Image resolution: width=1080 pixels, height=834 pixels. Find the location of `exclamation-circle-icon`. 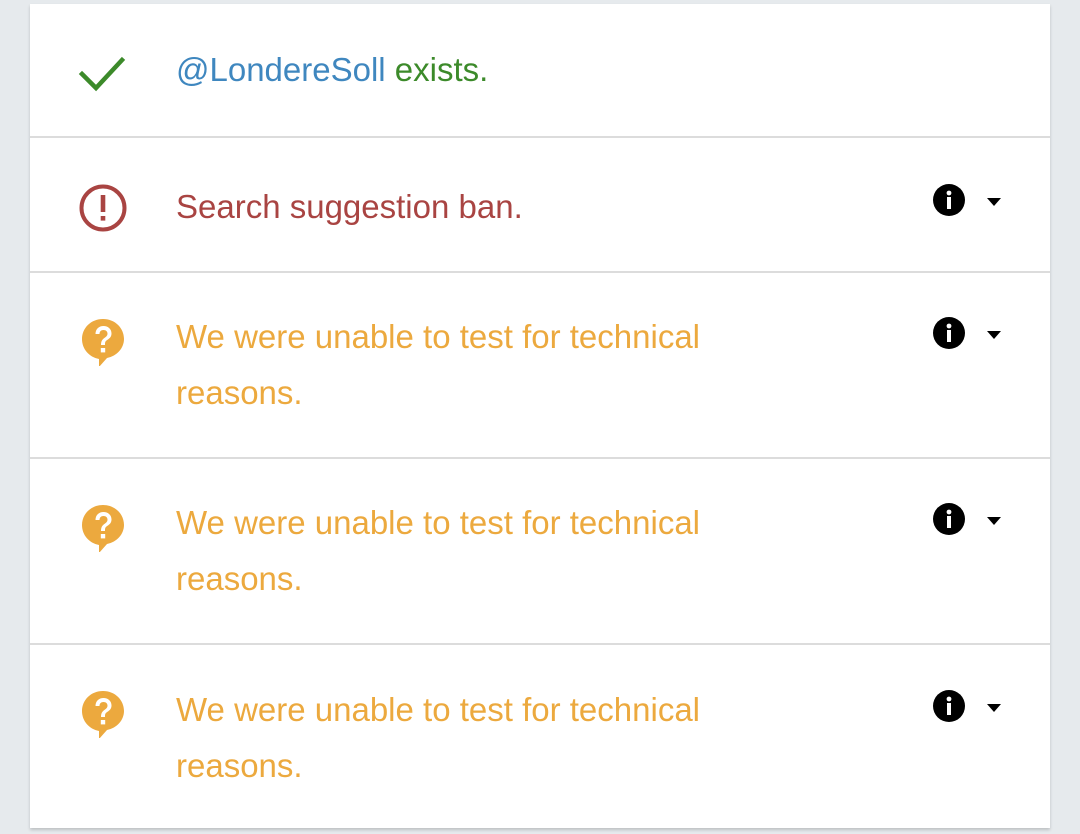

exclamation-circle-icon is located at coordinates (103, 208).